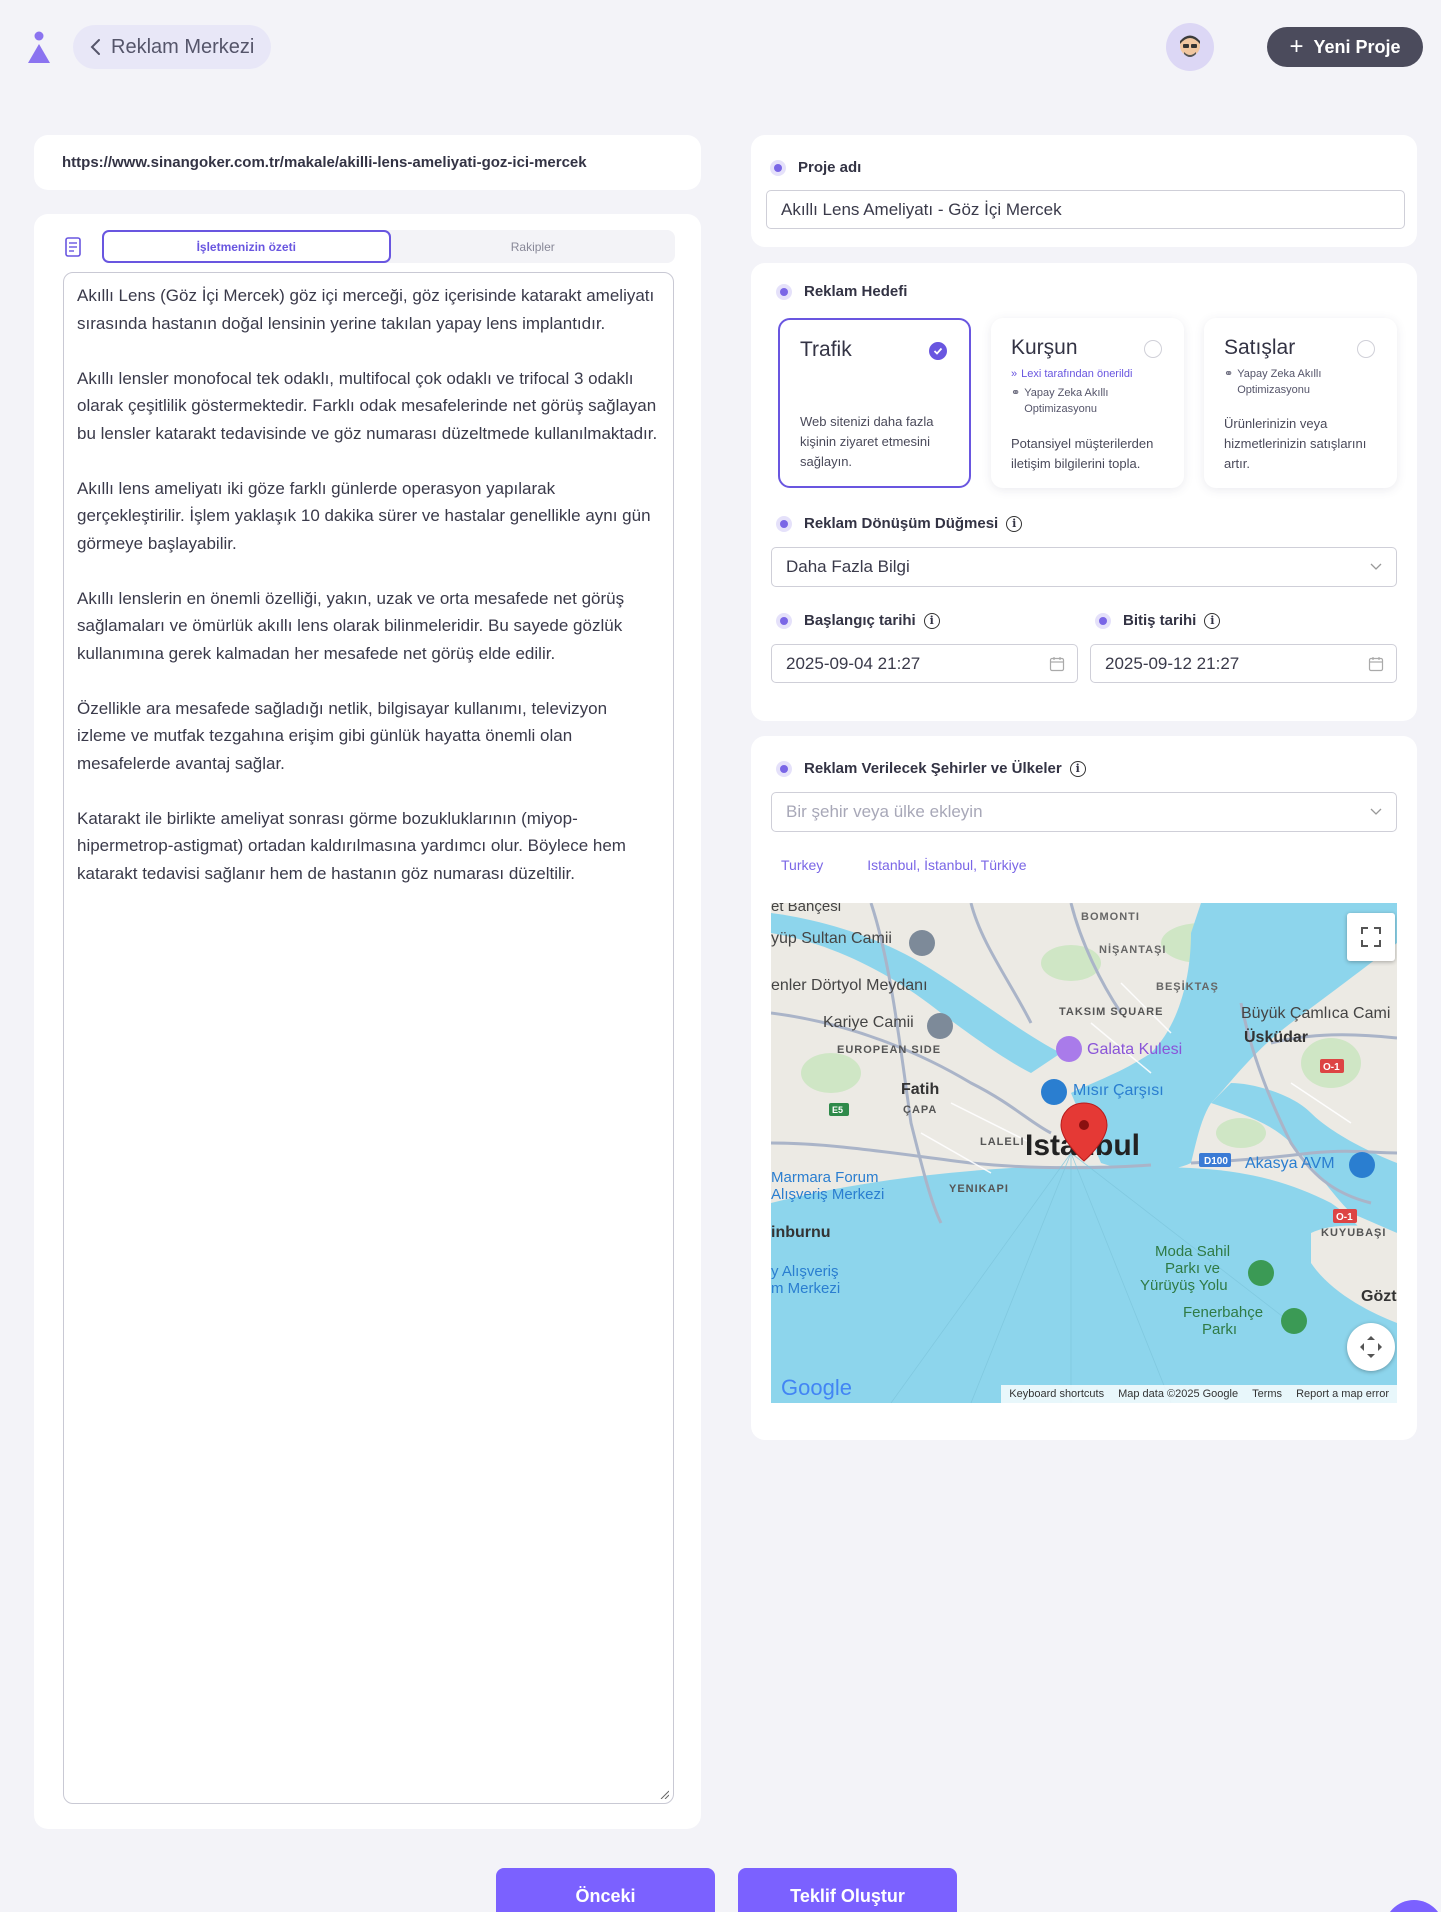 Image resolution: width=1441 pixels, height=1912 pixels. I want to click on summary-tabs: İşletmenizin özeti Rakipler, so click(388, 246).